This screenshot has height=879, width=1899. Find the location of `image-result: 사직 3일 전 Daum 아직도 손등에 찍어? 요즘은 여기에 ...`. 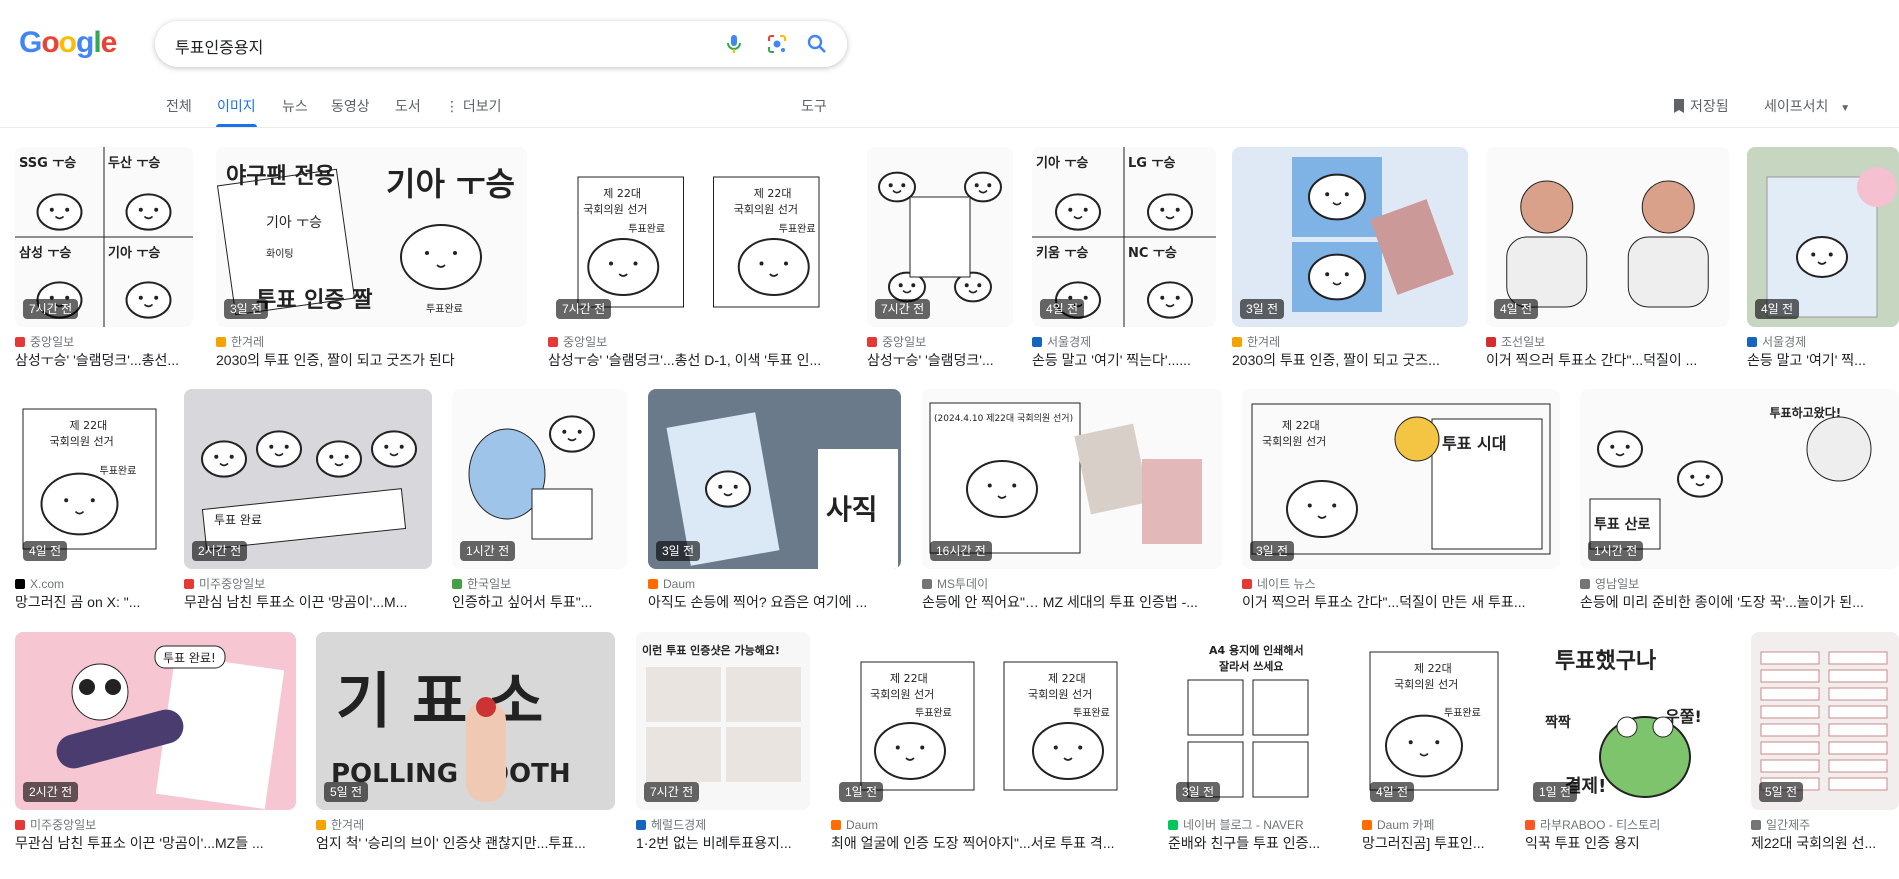

image-result: 사직 3일 전 Daum 아직도 손등에 찍어? 요즘은 여기에 ... is located at coordinates (774, 501).